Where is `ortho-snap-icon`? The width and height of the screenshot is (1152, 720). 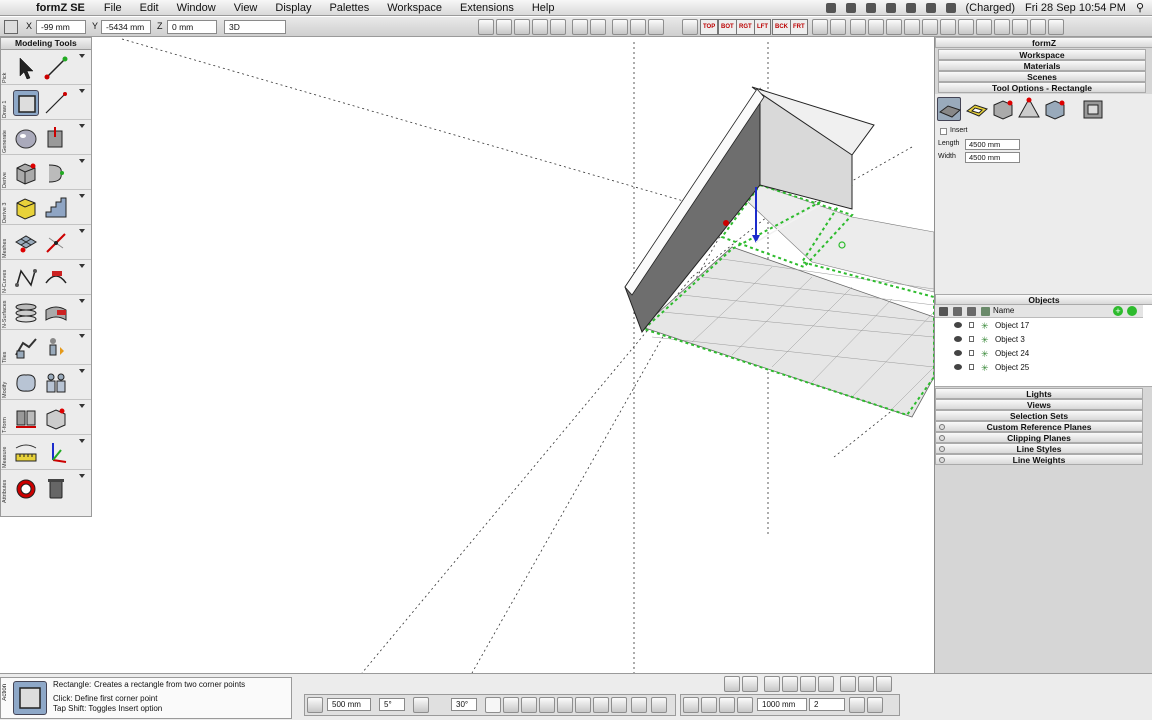
ortho-snap-icon is located at coordinates (421, 705).